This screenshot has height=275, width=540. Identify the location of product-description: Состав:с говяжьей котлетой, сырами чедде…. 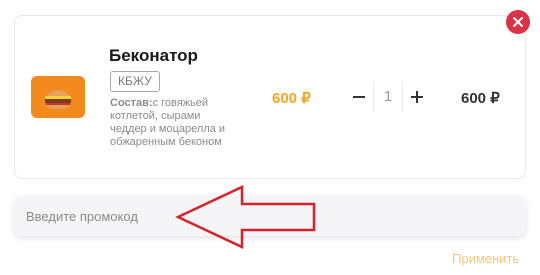
(172, 123).